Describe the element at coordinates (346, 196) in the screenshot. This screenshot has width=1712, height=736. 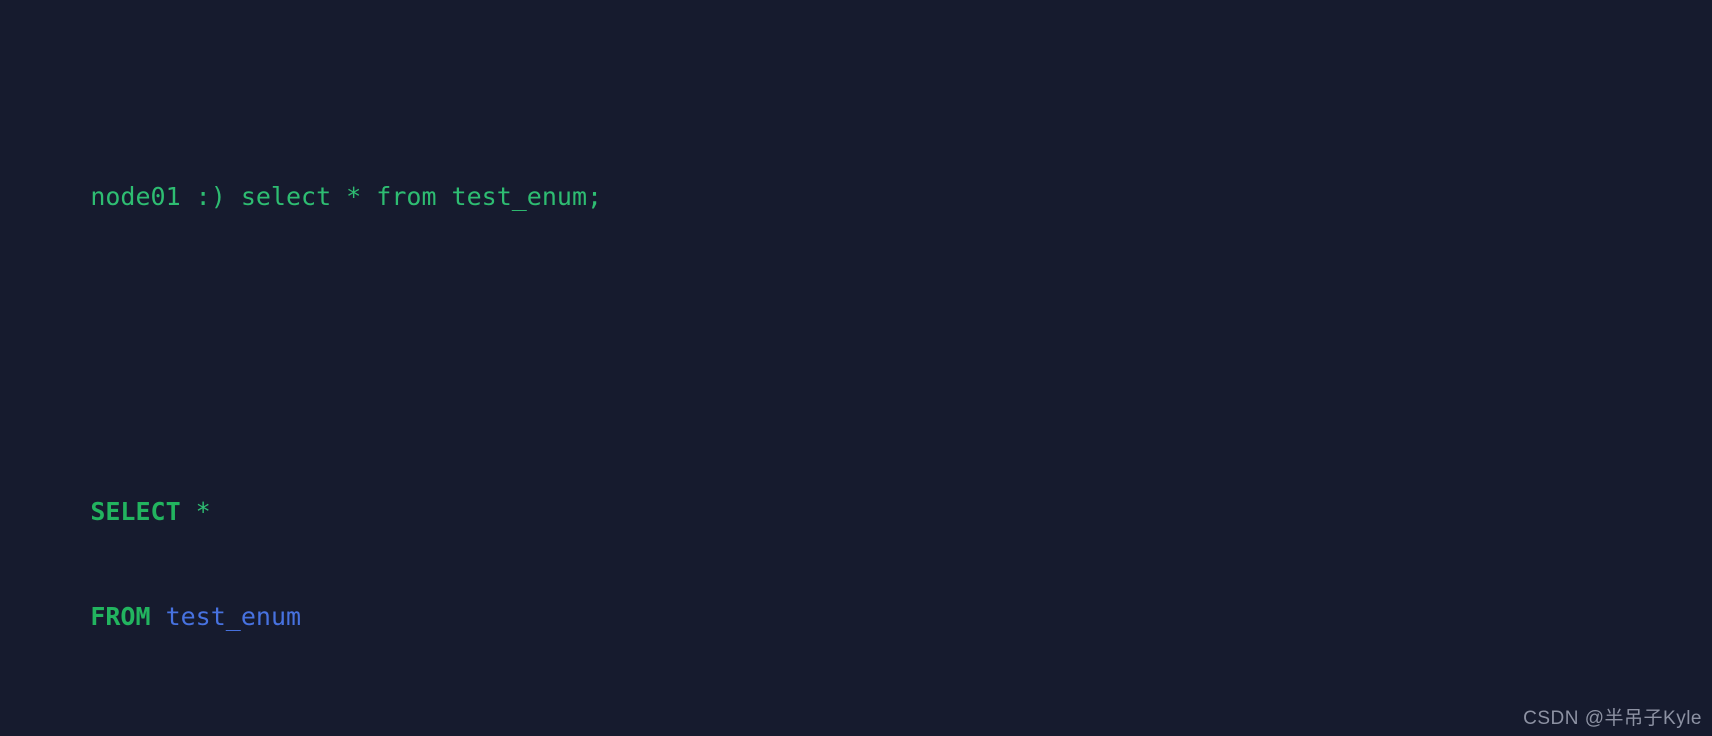
I see `prompt-text: node01 :) select * from test_enum;` at that location.